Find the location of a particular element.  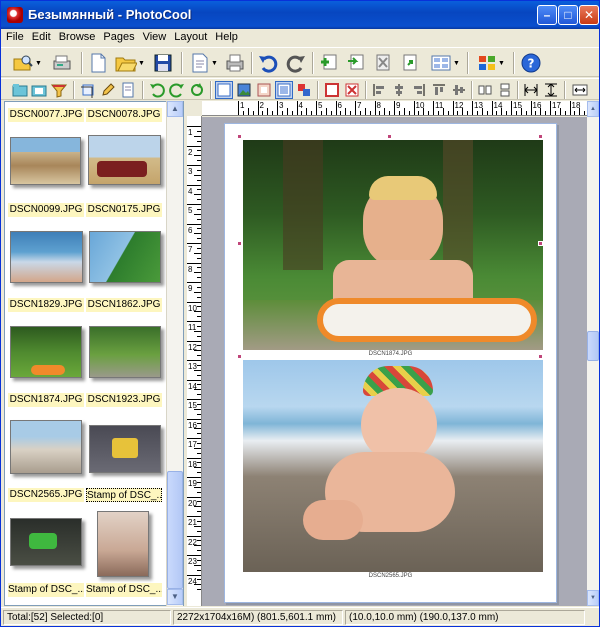

windows-menu-button: ▼ is located at coordinates (491, 63).